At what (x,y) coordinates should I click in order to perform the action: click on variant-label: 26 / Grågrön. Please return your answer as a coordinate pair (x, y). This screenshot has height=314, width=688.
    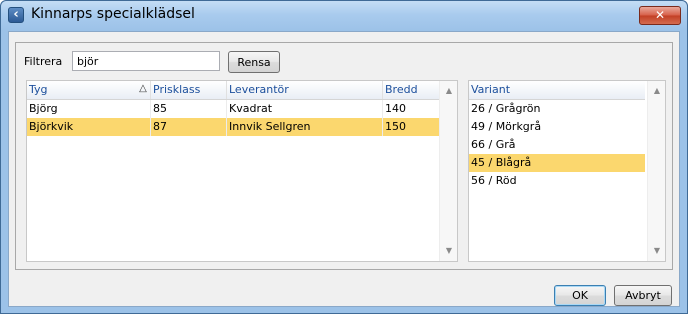
    Looking at the image, I should click on (506, 108).